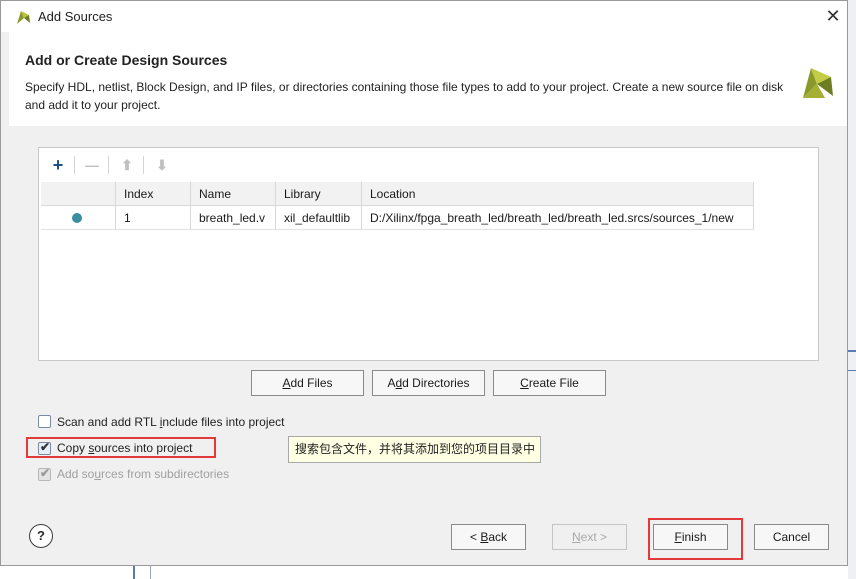  What do you see at coordinates (414, 449) in the screenshot?
I see `tooltip: 搜索包含文件，并将其添加到您的项目目录中` at bounding box center [414, 449].